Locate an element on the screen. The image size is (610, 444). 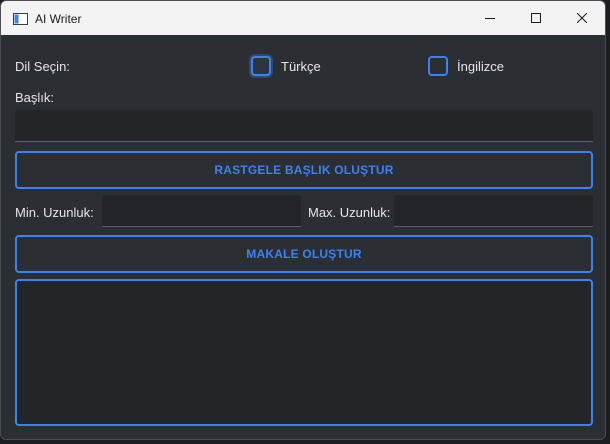
close-button is located at coordinates (582, 18).